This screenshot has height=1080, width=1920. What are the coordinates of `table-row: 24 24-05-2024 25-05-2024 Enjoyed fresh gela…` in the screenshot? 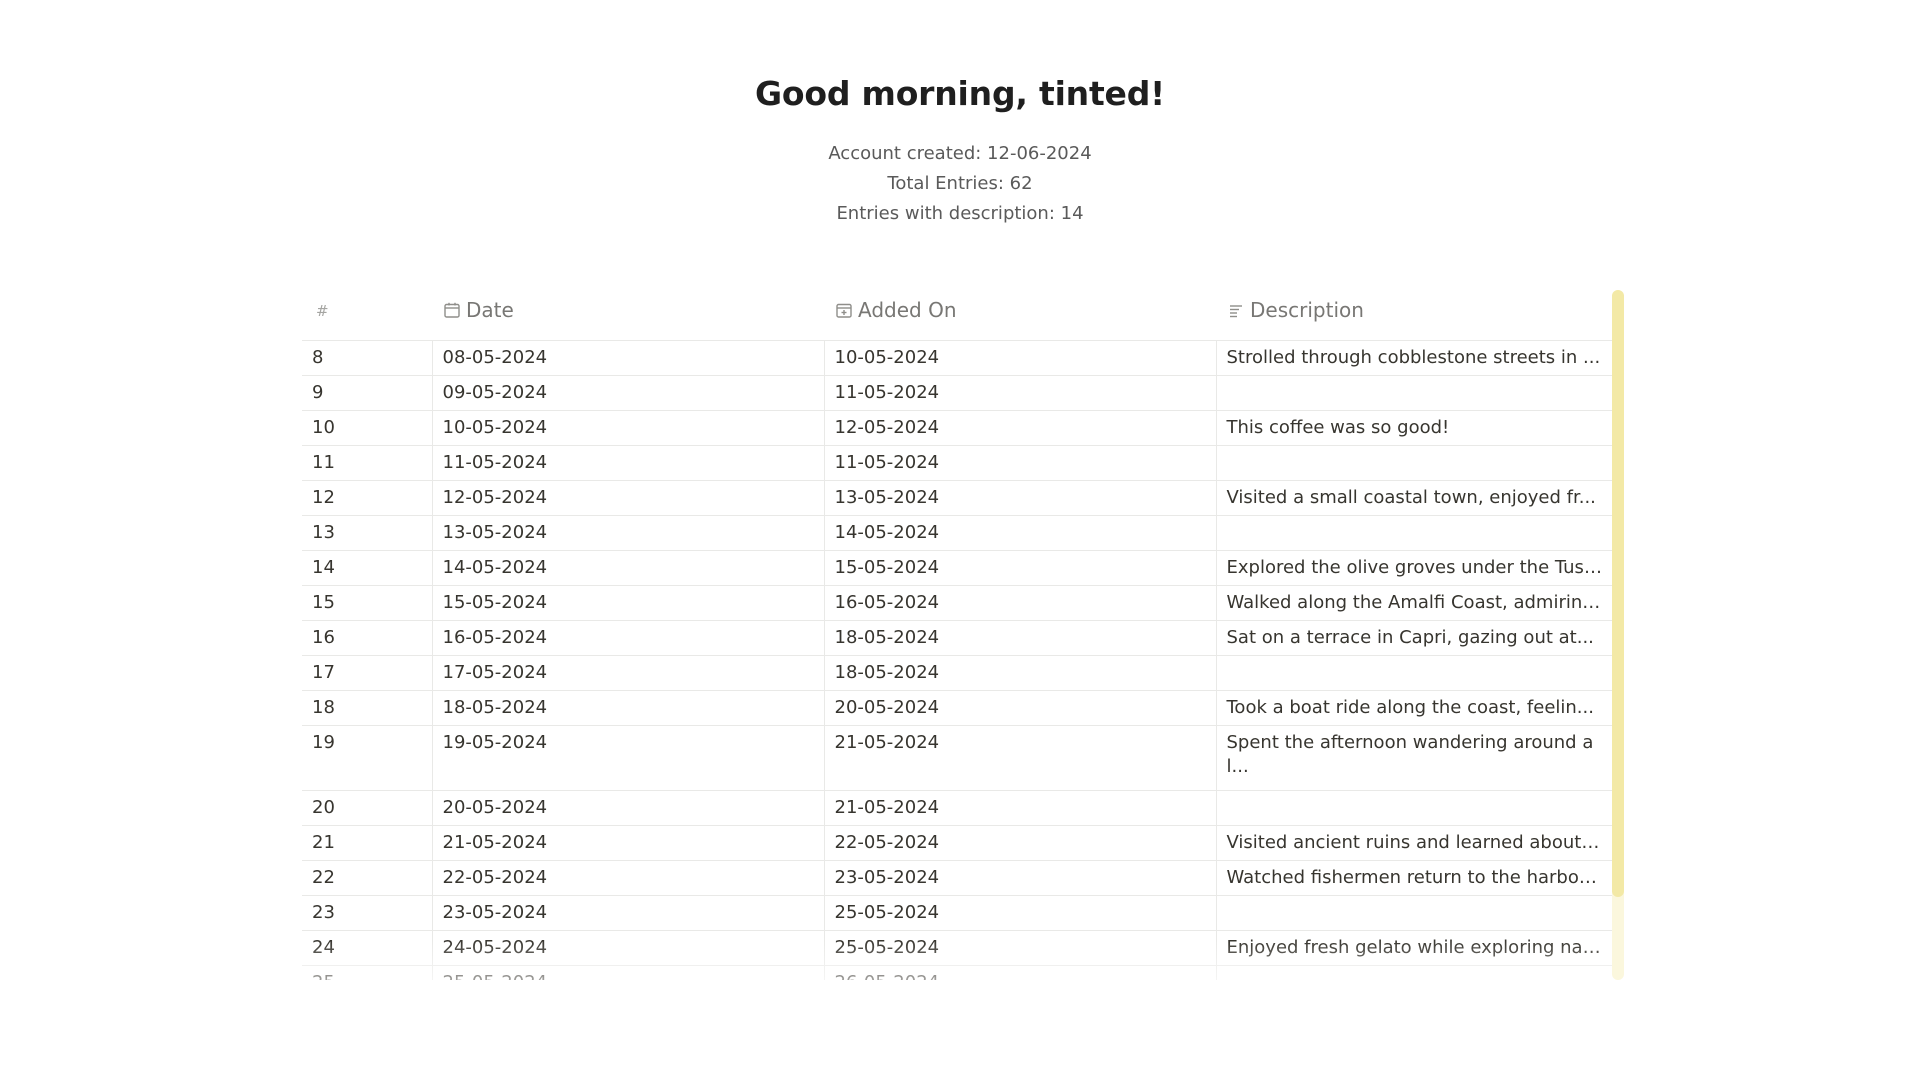 It's located at (958, 948).